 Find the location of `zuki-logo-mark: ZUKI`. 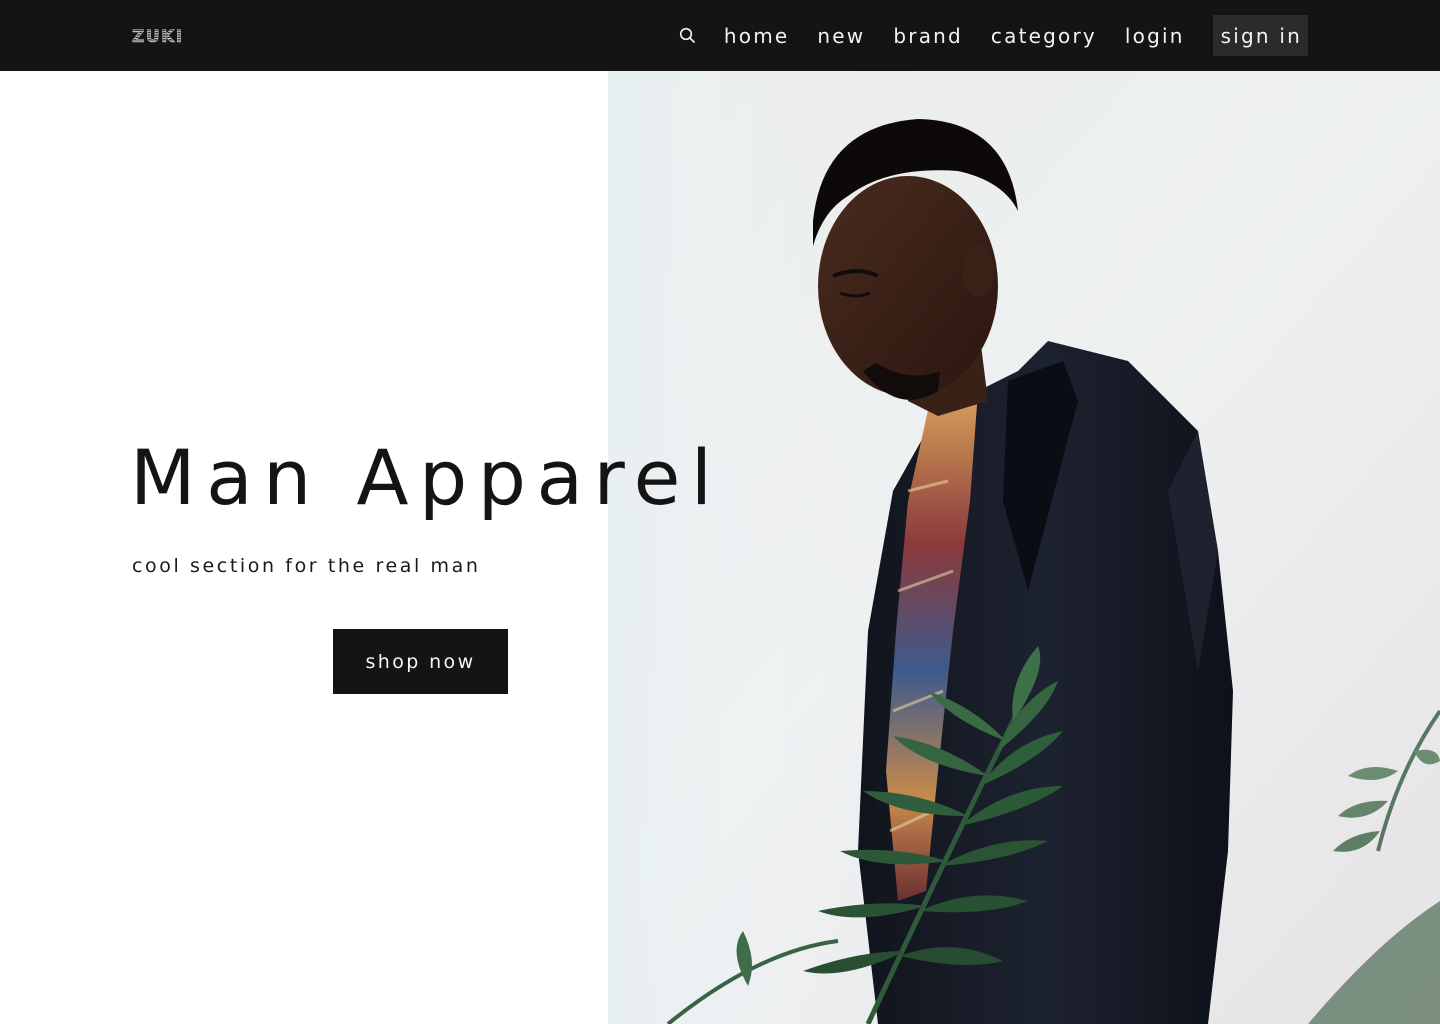

zuki-logo-mark: ZUKI is located at coordinates (158, 37).